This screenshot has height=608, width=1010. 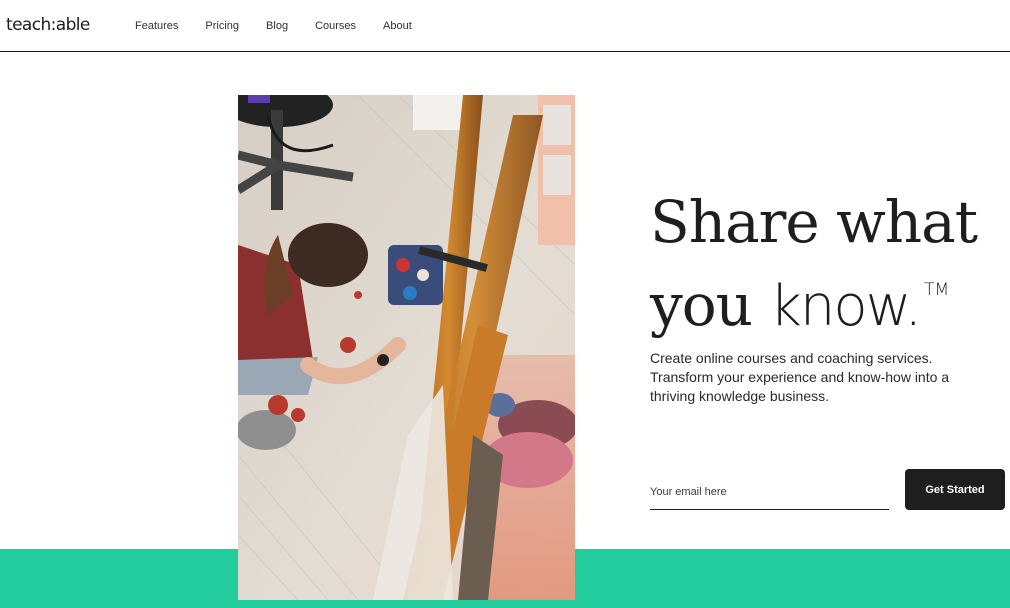 What do you see at coordinates (222, 26) in the screenshot?
I see `nav-pricing: Pricing` at bounding box center [222, 26].